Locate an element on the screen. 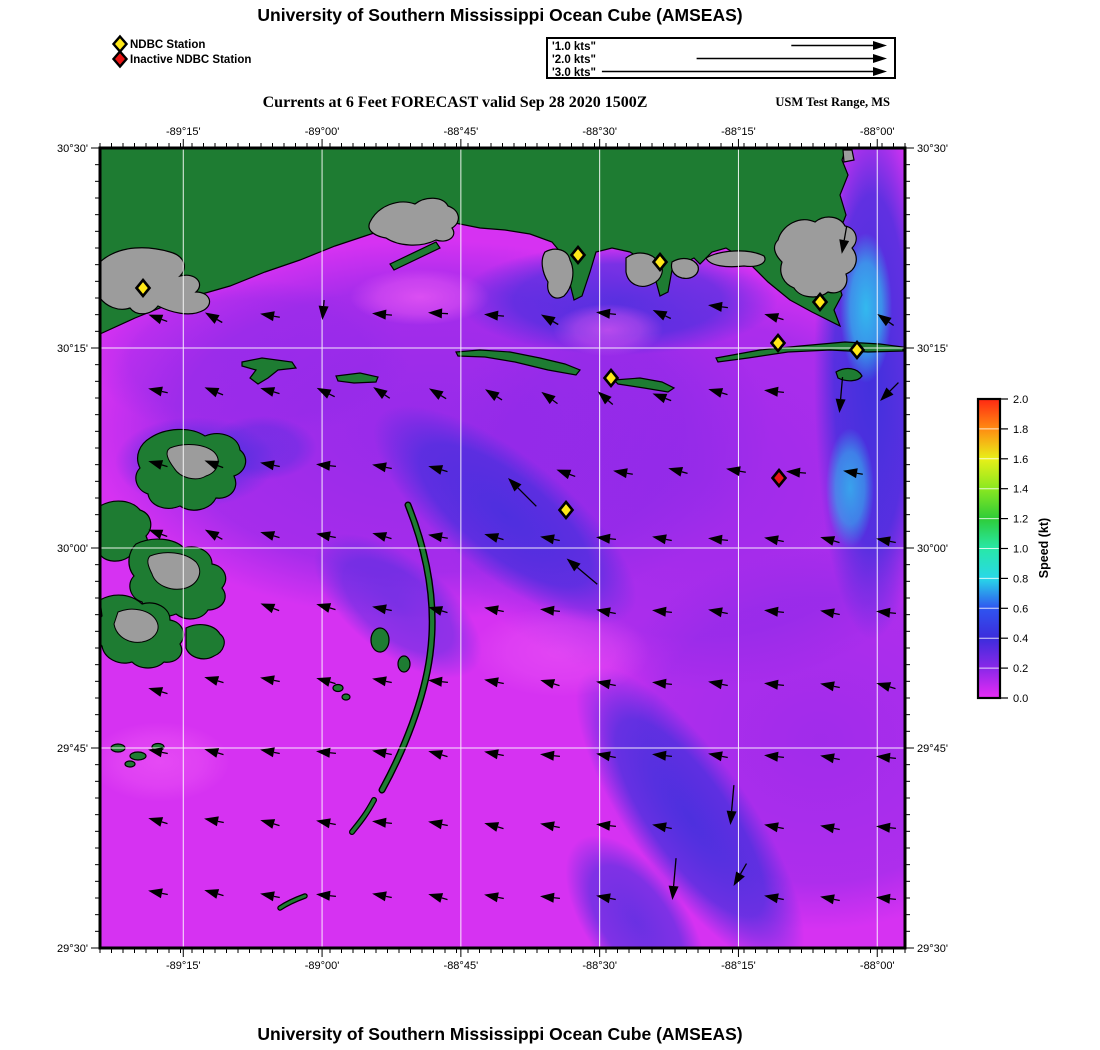  colorbar-tick-label: 1.6 is located at coordinates (1020, 460).